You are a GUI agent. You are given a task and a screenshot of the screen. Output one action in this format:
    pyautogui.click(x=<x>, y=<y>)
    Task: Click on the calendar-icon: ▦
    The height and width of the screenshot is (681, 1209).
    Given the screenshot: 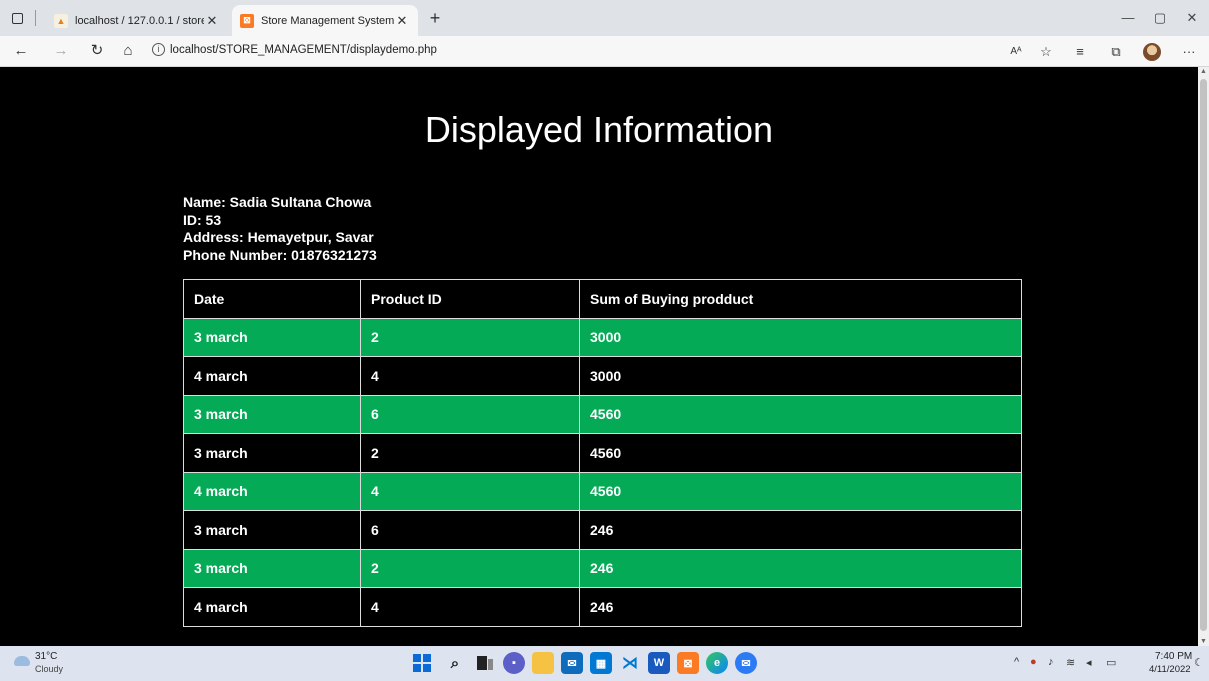 What is the action you would take?
    pyautogui.click(x=601, y=663)
    